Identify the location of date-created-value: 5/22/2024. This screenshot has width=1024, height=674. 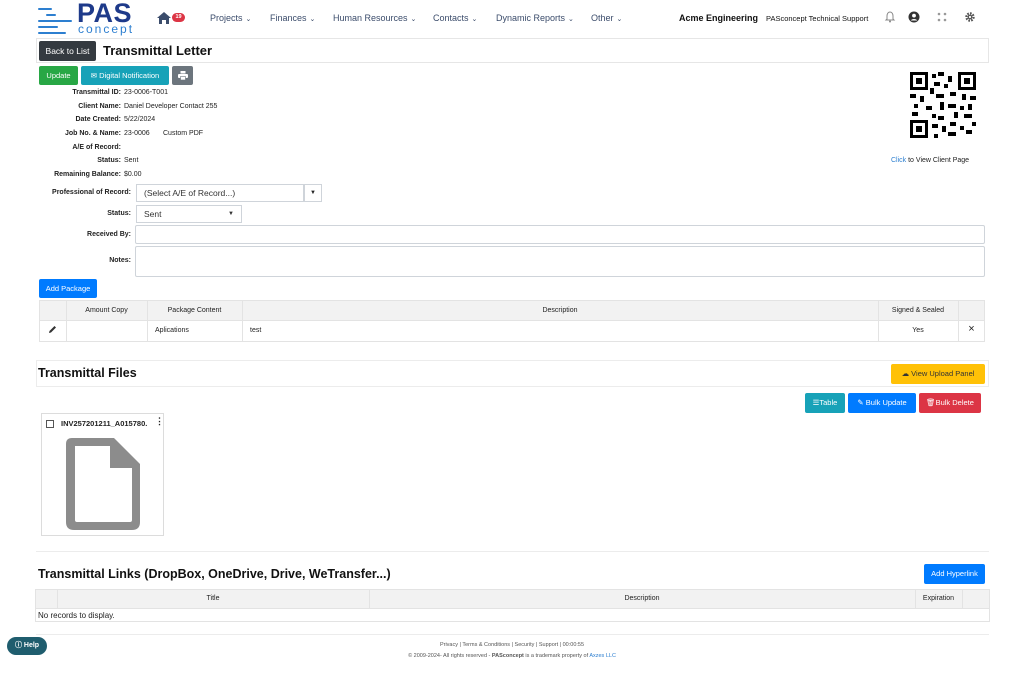
(140, 119).